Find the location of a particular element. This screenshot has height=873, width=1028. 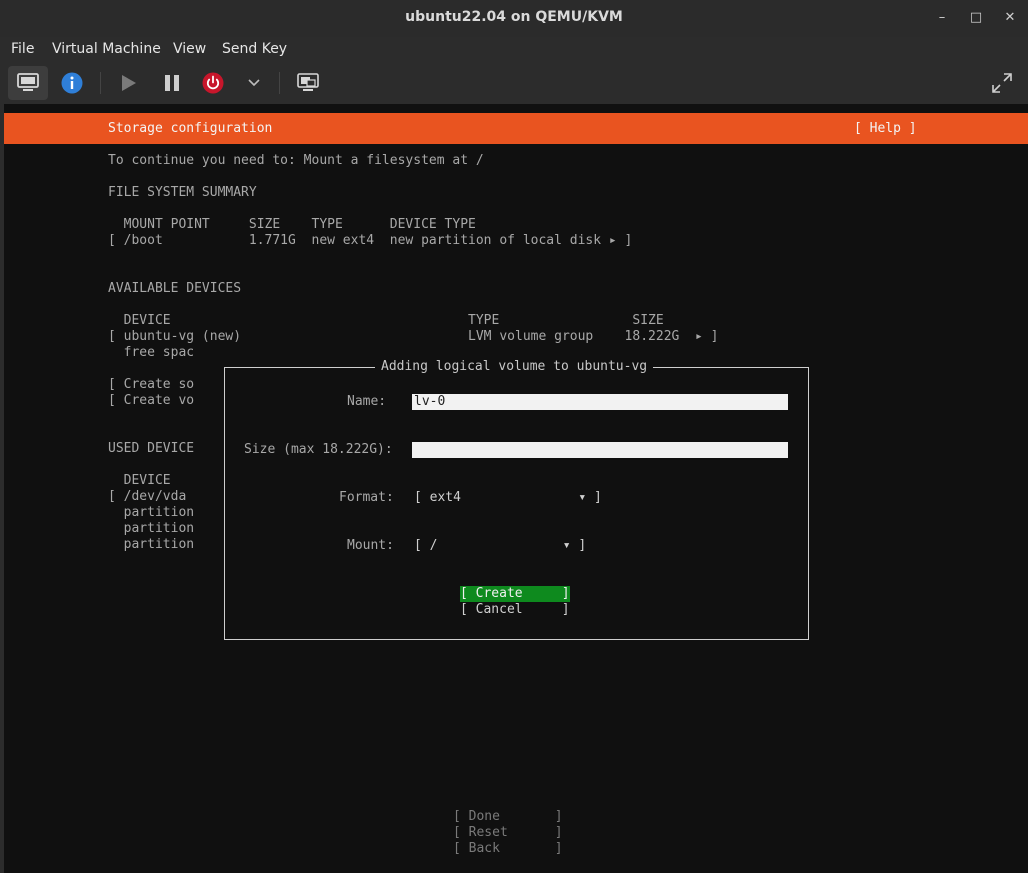

pause-button is located at coordinates (172, 83).